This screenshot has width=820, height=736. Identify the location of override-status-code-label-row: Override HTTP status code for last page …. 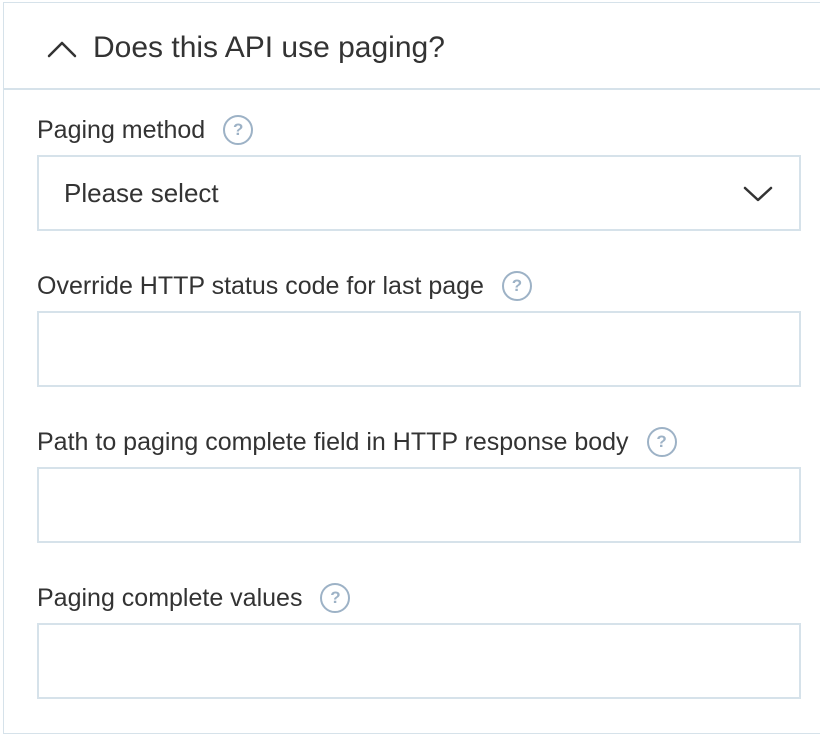
(284, 286).